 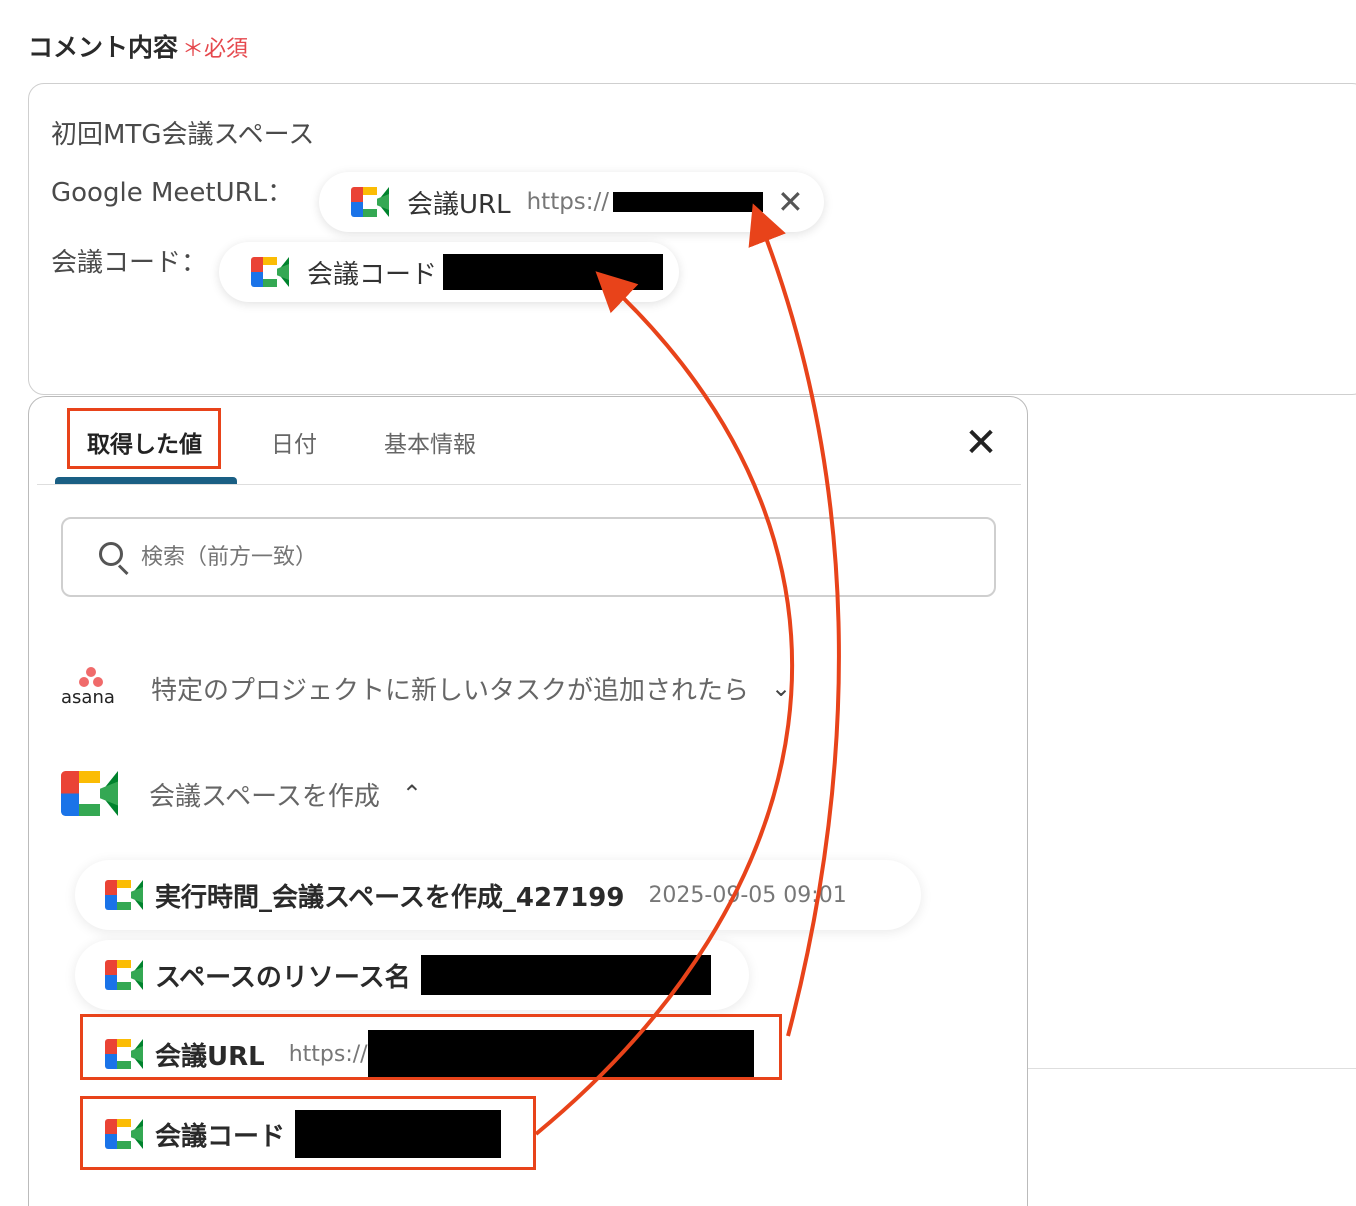 I want to click on list-item-value: 2025-09-05 09:01, so click(x=747, y=895).